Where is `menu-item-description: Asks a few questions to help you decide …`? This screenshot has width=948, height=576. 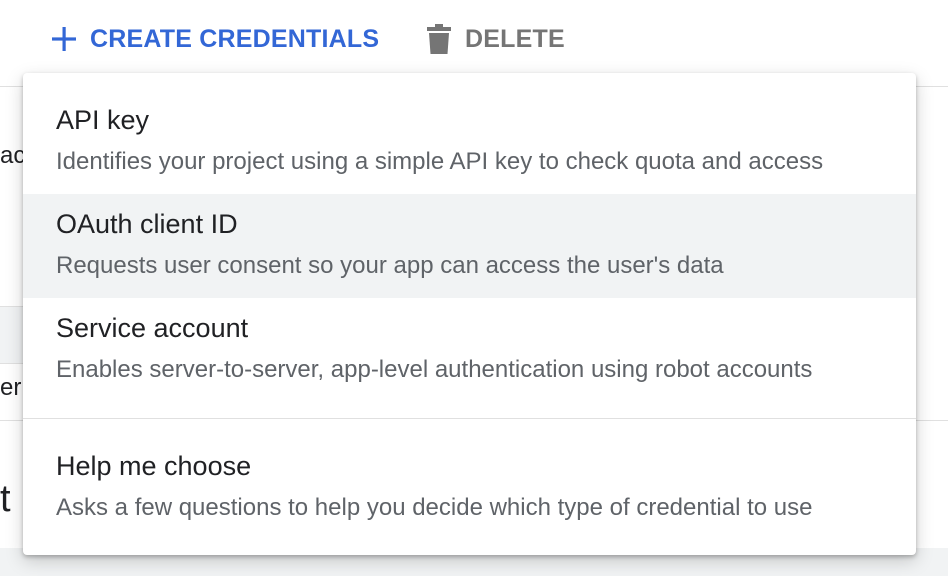
menu-item-description: Asks a few questions to help you decide … is located at coordinates (434, 507).